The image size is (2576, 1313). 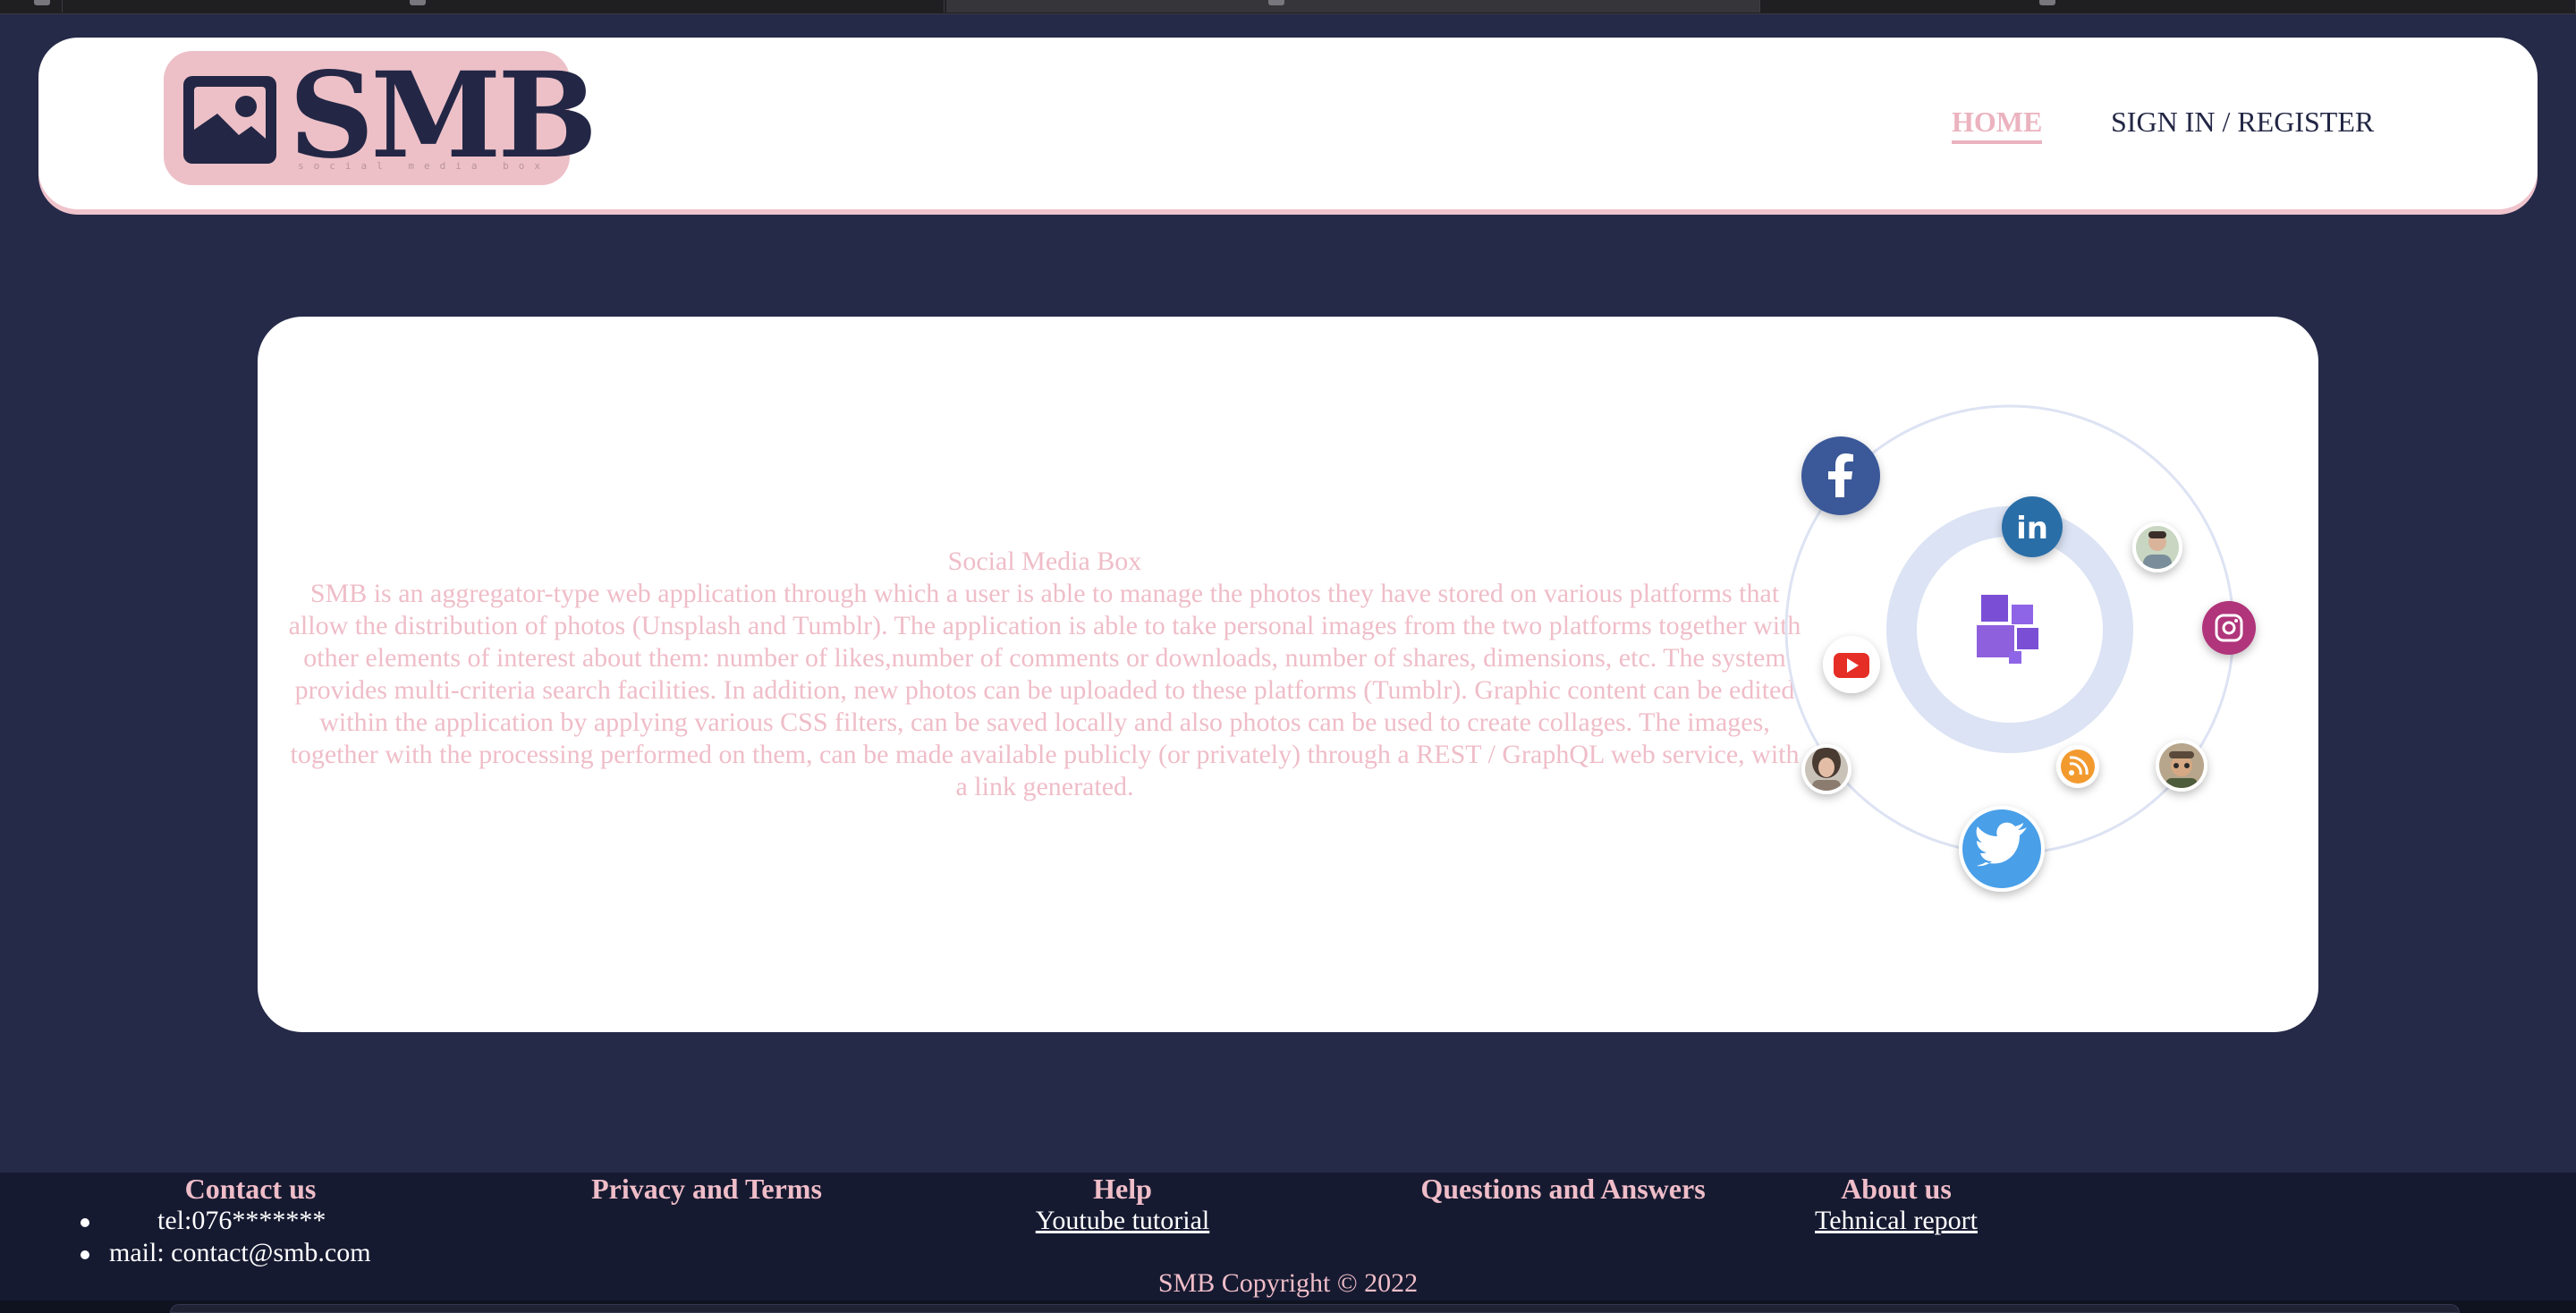 I want to click on footer-qa-section: Questions and Answers, so click(x=1563, y=1189).